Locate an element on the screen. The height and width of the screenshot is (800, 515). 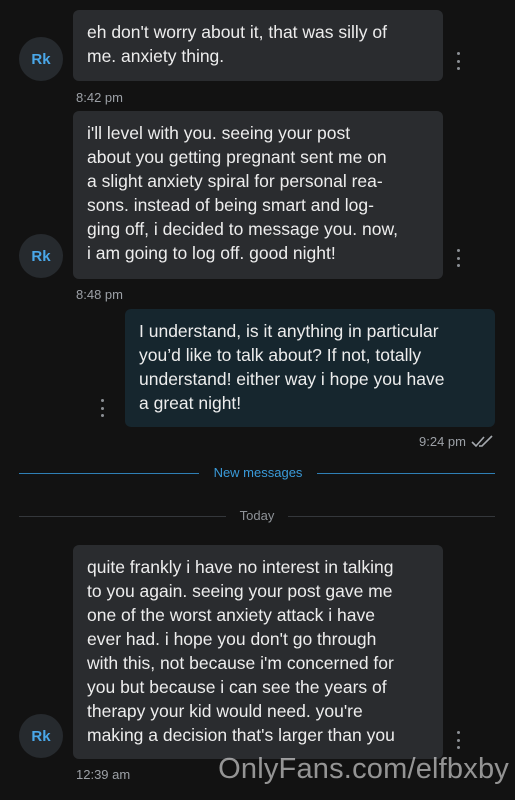
message-timestamp: 8:48 pm is located at coordinates (99, 294).